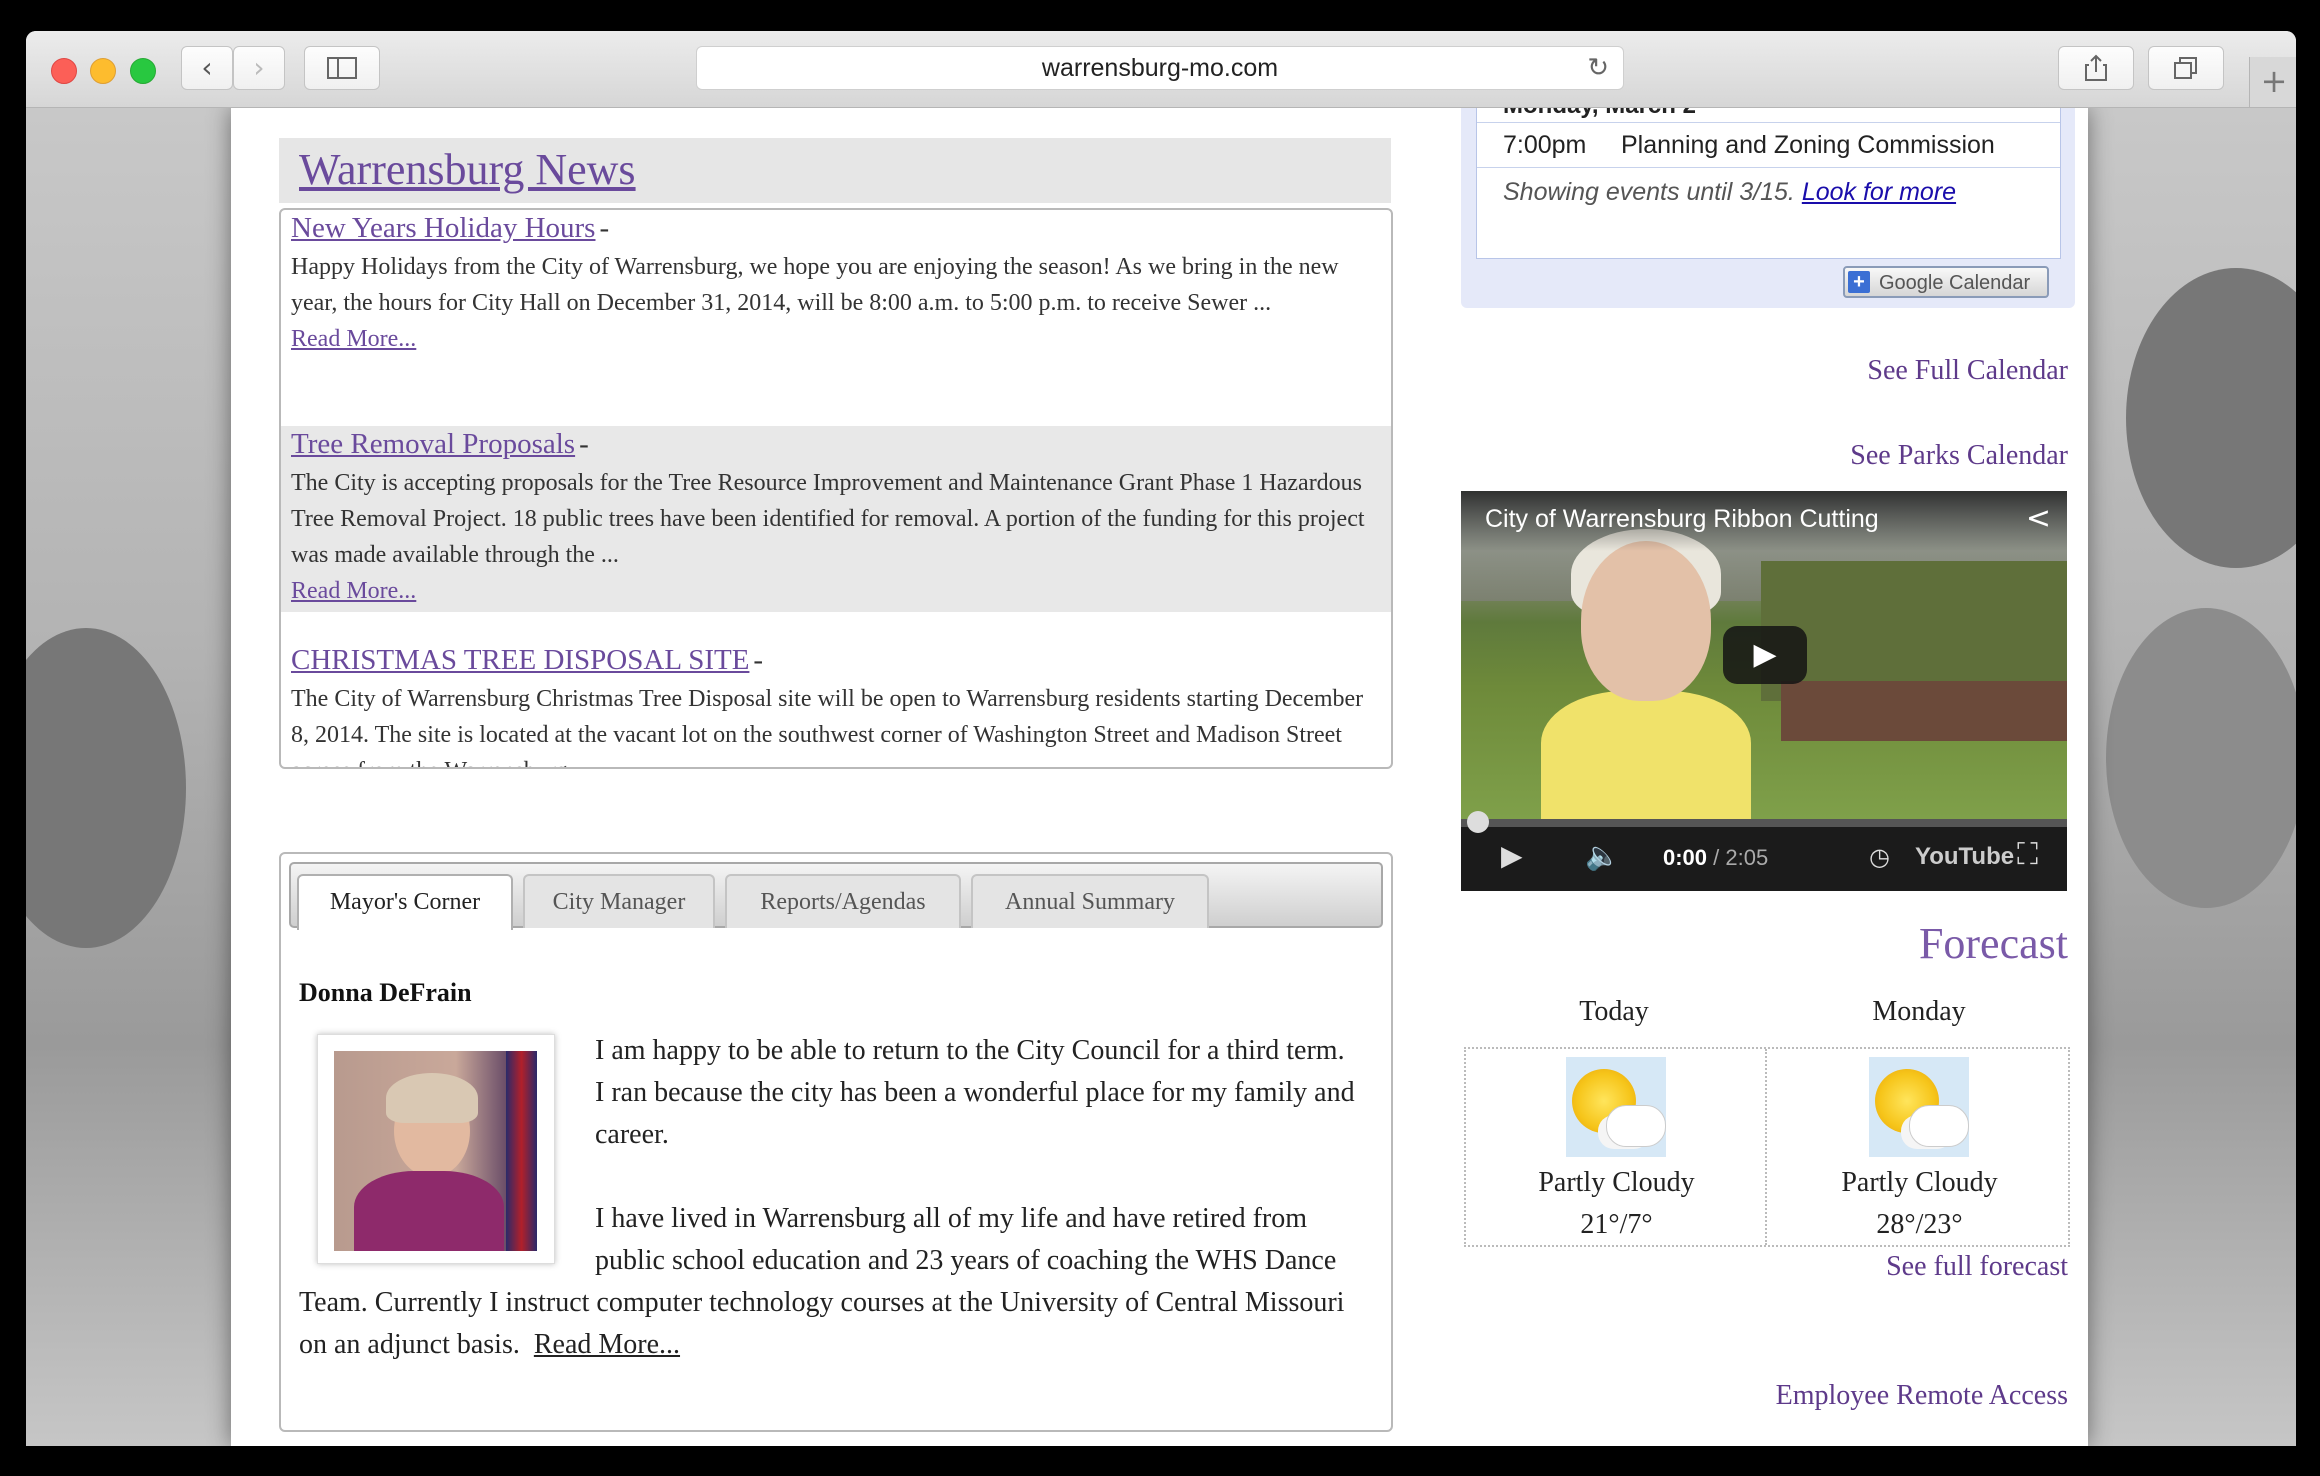 This screenshot has width=2320, height=1476. Describe the element at coordinates (433, 444) in the screenshot. I see `news-item-title-link: Tree Removal Proposals` at that location.